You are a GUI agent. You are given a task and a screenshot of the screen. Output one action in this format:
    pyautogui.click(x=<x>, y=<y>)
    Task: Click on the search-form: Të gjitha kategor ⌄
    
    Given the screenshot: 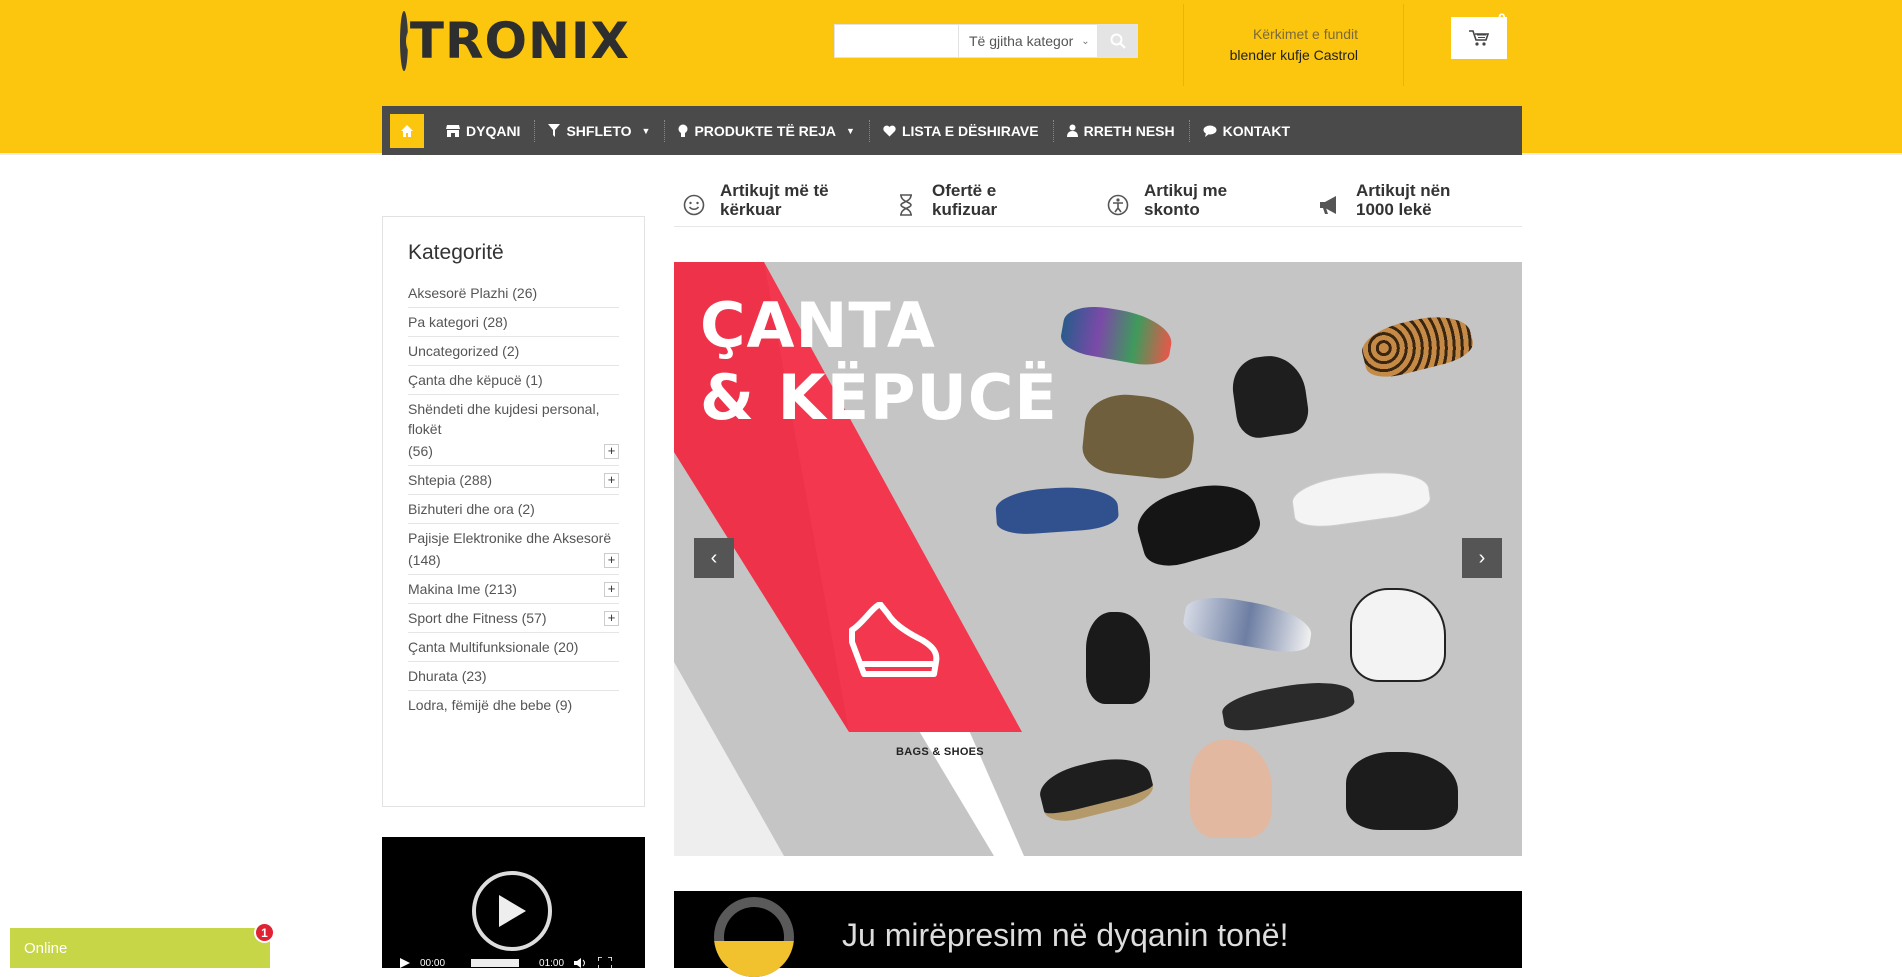 What is the action you would take?
    pyautogui.click(x=986, y=41)
    